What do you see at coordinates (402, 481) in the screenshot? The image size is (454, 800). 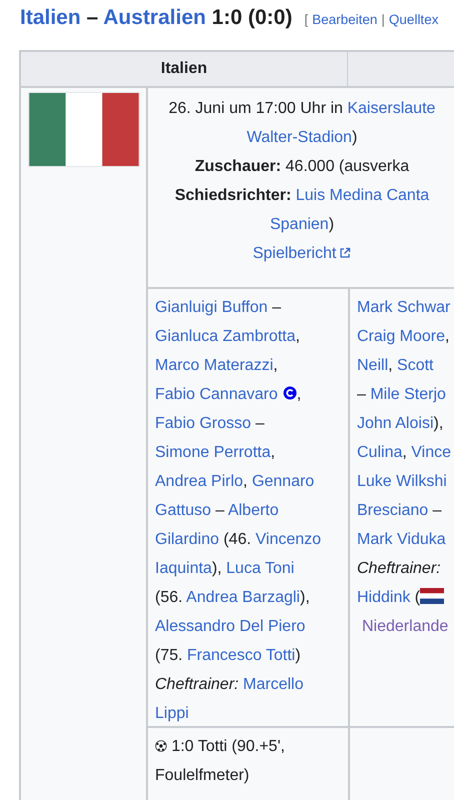 I see `link: Luke Wilkshi` at bounding box center [402, 481].